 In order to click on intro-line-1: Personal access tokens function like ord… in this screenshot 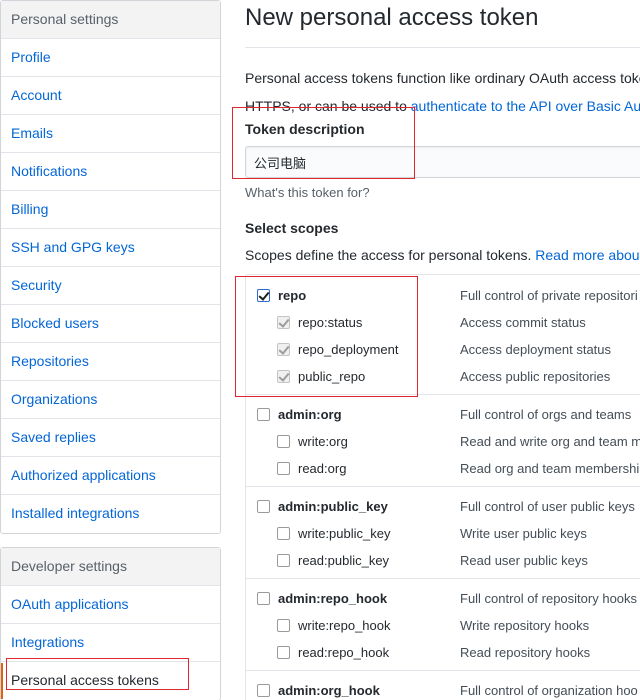, I will do `click(442, 78)`.